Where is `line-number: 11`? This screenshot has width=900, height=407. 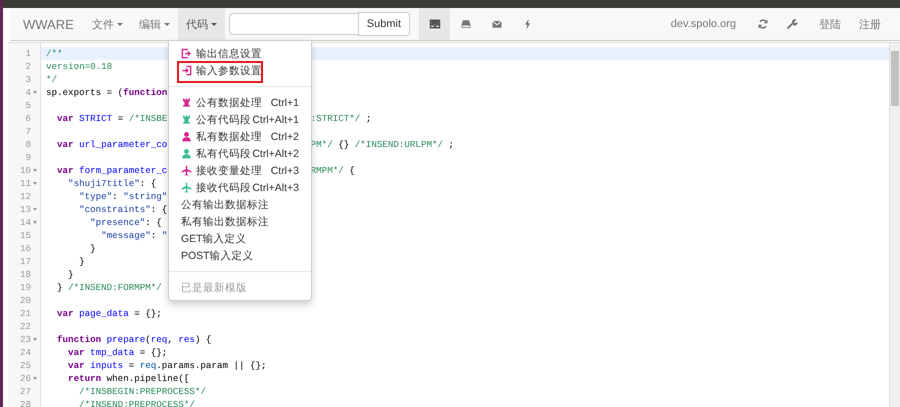 line-number: 11 is located at coordinates (25, 183).